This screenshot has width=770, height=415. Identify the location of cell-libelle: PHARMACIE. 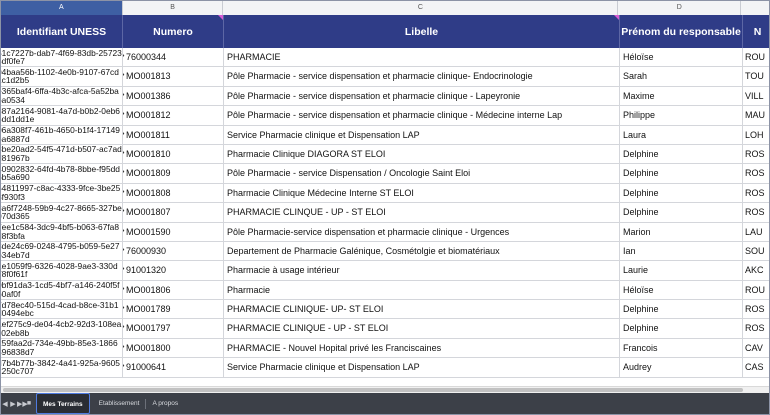
(422, 57).